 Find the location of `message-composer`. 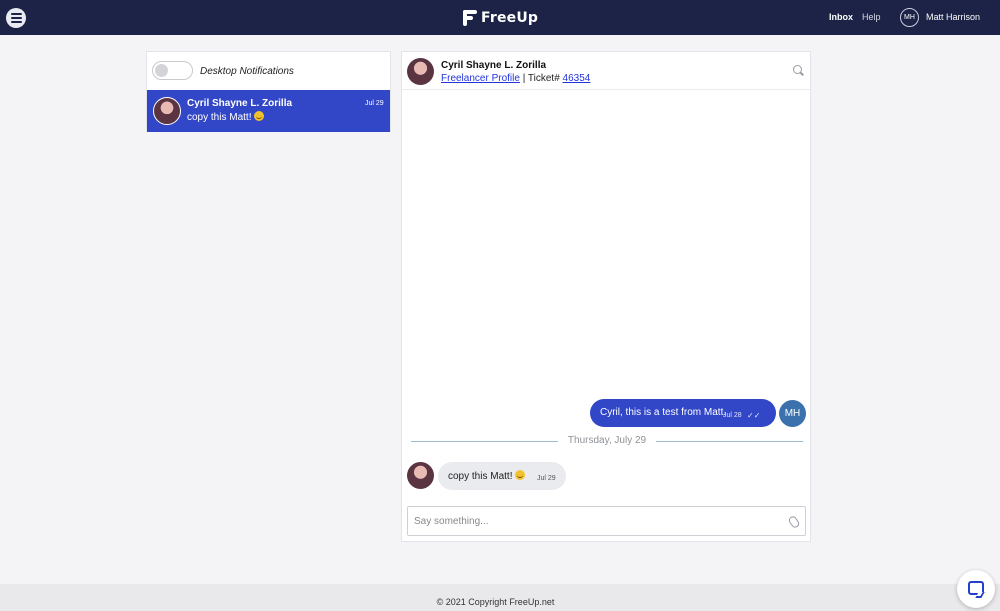

message-composer is located at coordinates (606, 521).